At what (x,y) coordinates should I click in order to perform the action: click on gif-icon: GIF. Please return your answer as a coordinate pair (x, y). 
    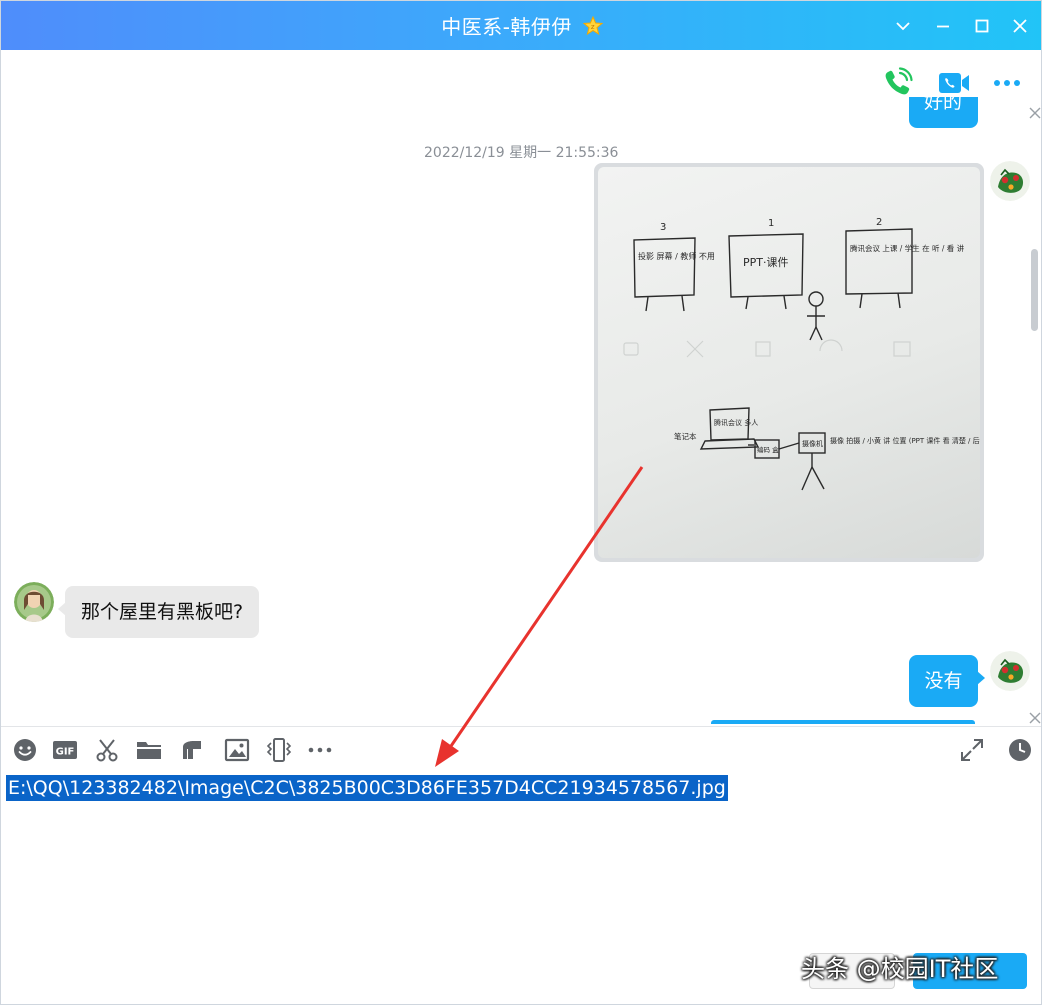
    Looking at the image, I should click on (65, 750).